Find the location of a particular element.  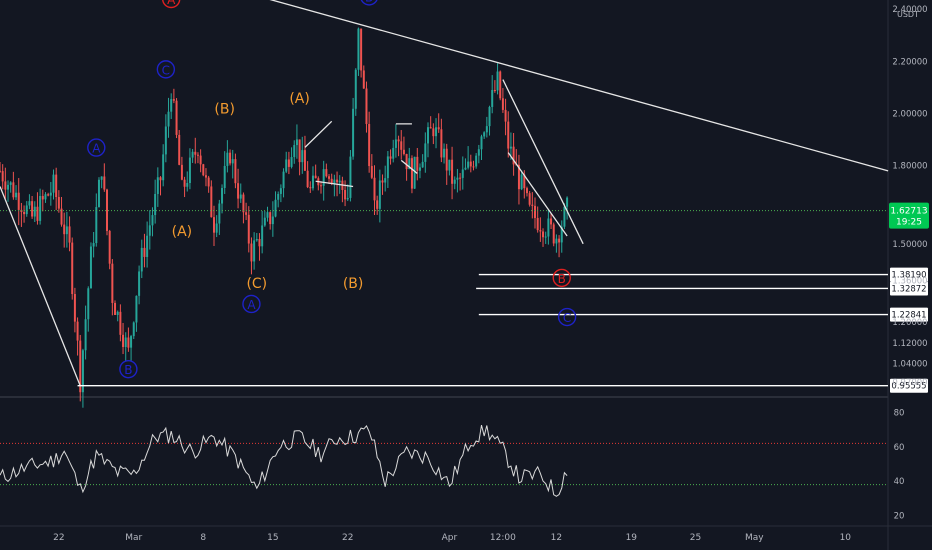

time-tick-label: 8 is located at coordinates (203, 538).